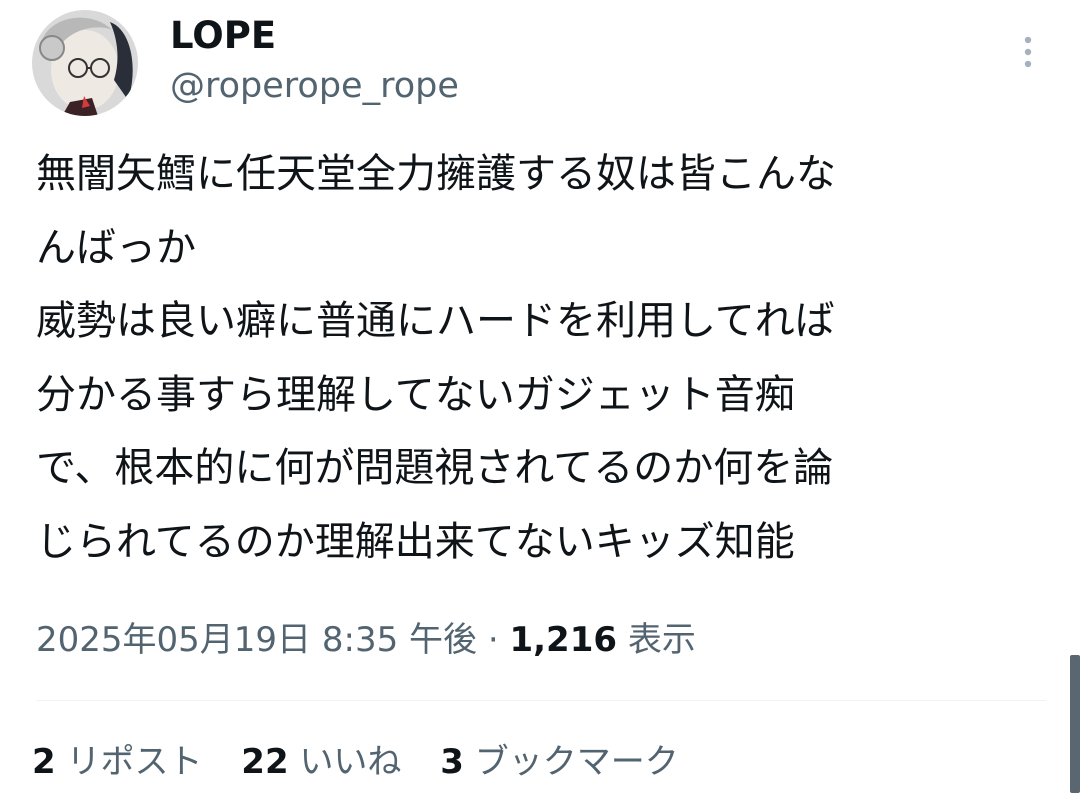 This screenshot has width=1080, height=793. I want to click on scrollbar, so click(1075, 724).